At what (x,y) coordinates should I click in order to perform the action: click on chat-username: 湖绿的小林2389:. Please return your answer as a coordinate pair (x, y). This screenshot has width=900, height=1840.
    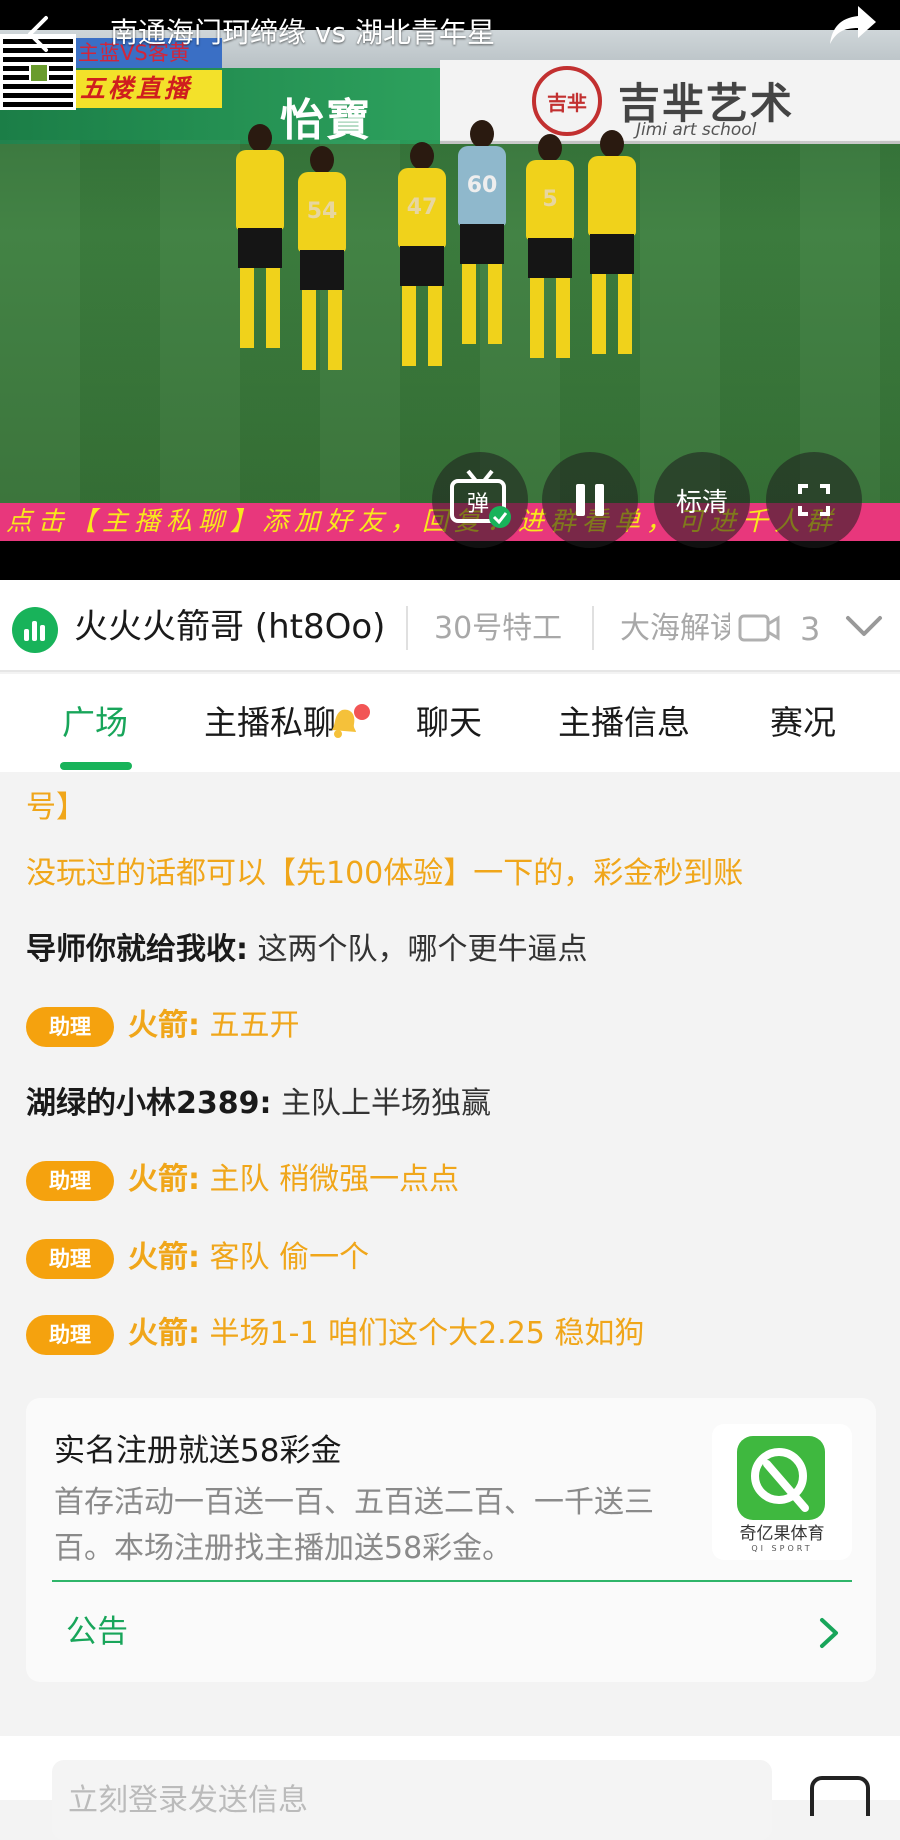
    Looking at the image, I should click on (149, 1103).